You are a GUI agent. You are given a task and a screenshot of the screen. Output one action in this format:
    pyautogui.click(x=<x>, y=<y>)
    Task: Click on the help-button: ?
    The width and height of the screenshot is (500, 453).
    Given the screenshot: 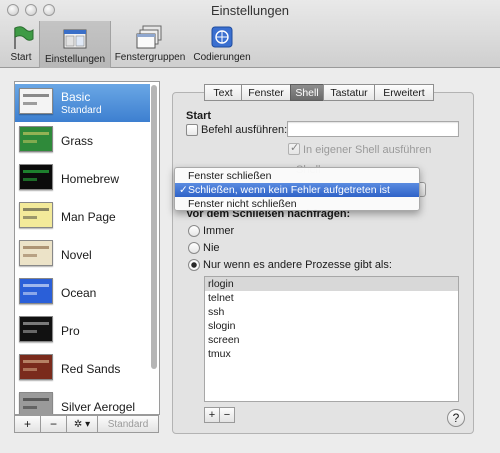 What is the action you would take?
    pyautogui.click(x=456, y=418)
    